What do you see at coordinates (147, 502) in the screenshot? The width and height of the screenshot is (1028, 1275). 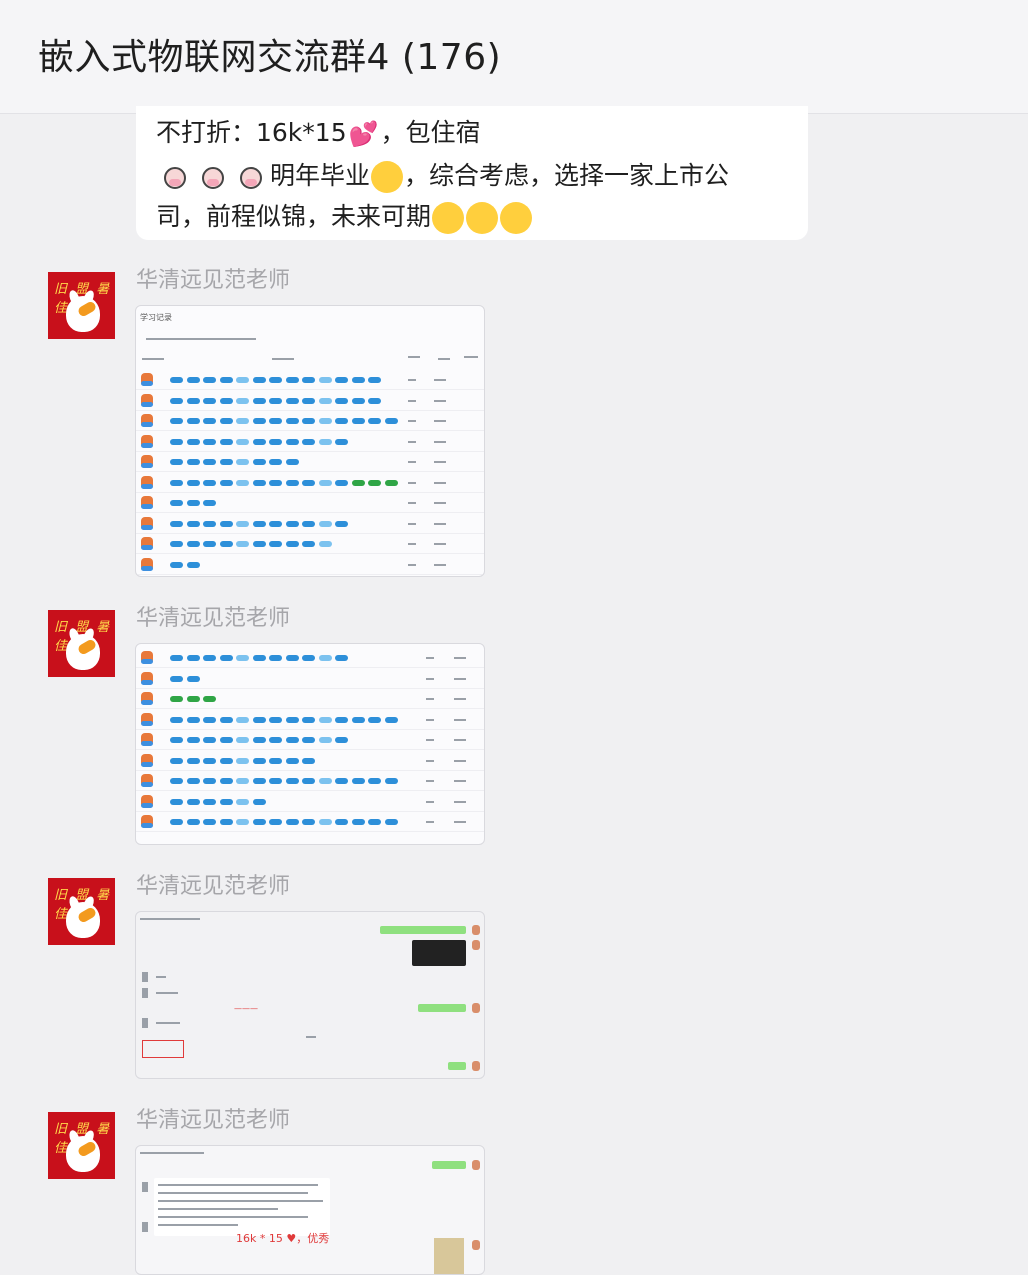 I see `image-row-avatar` at bounding box center [147, 502].